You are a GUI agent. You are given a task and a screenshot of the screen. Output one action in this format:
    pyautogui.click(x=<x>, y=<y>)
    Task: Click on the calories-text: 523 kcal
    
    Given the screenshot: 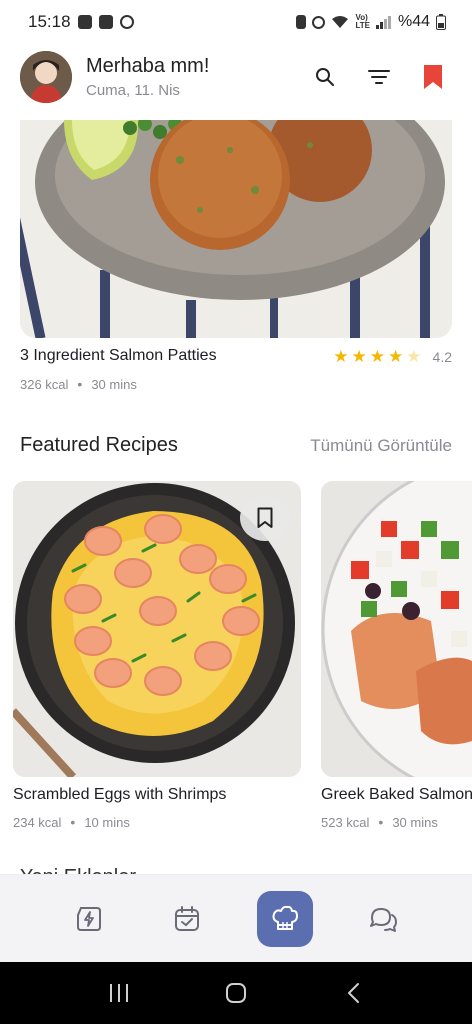 What is the action you would take?
    pyautogui.click(x=345, y=822)
    